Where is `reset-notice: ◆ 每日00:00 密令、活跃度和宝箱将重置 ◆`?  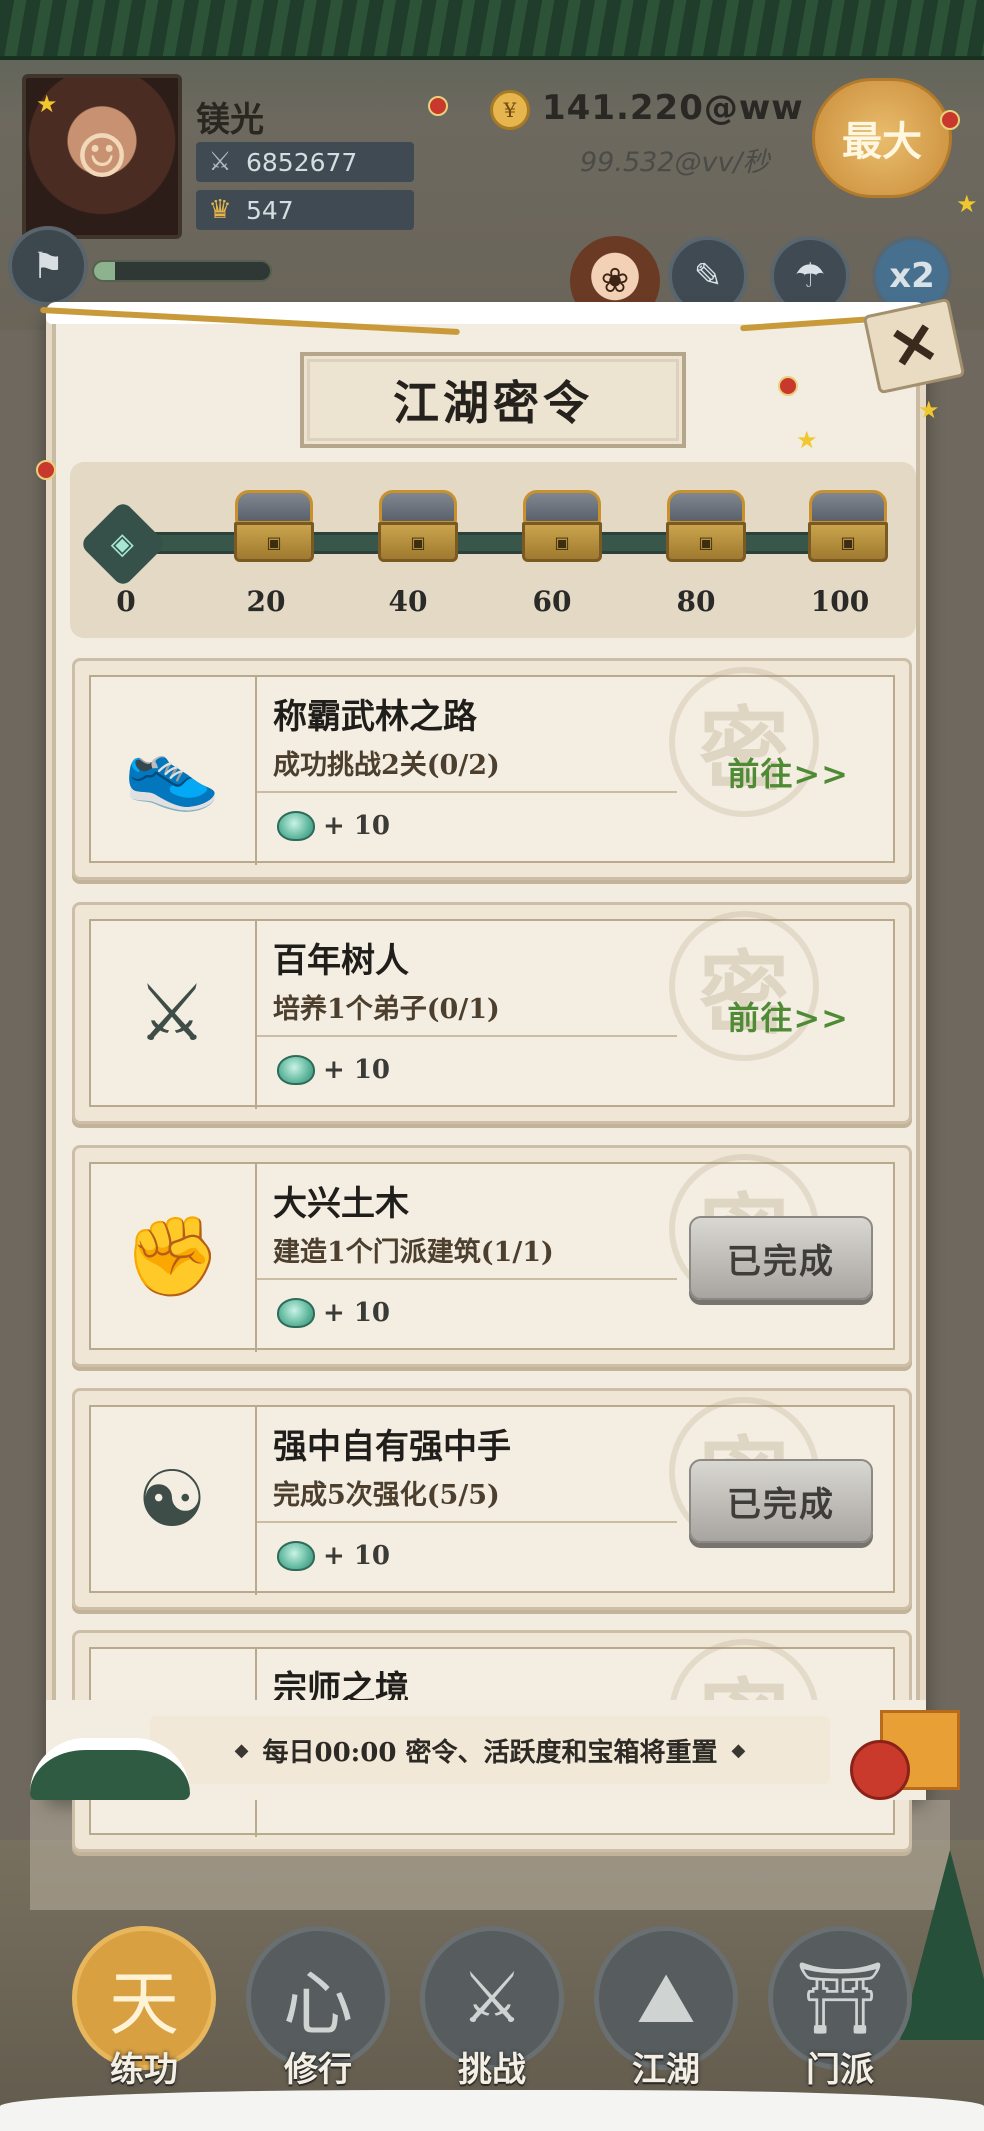
reset-notice: ◆ 每日00:00 密令、活跃度和宝箱将重置 ◆ is located at coordinates (490, 1750).